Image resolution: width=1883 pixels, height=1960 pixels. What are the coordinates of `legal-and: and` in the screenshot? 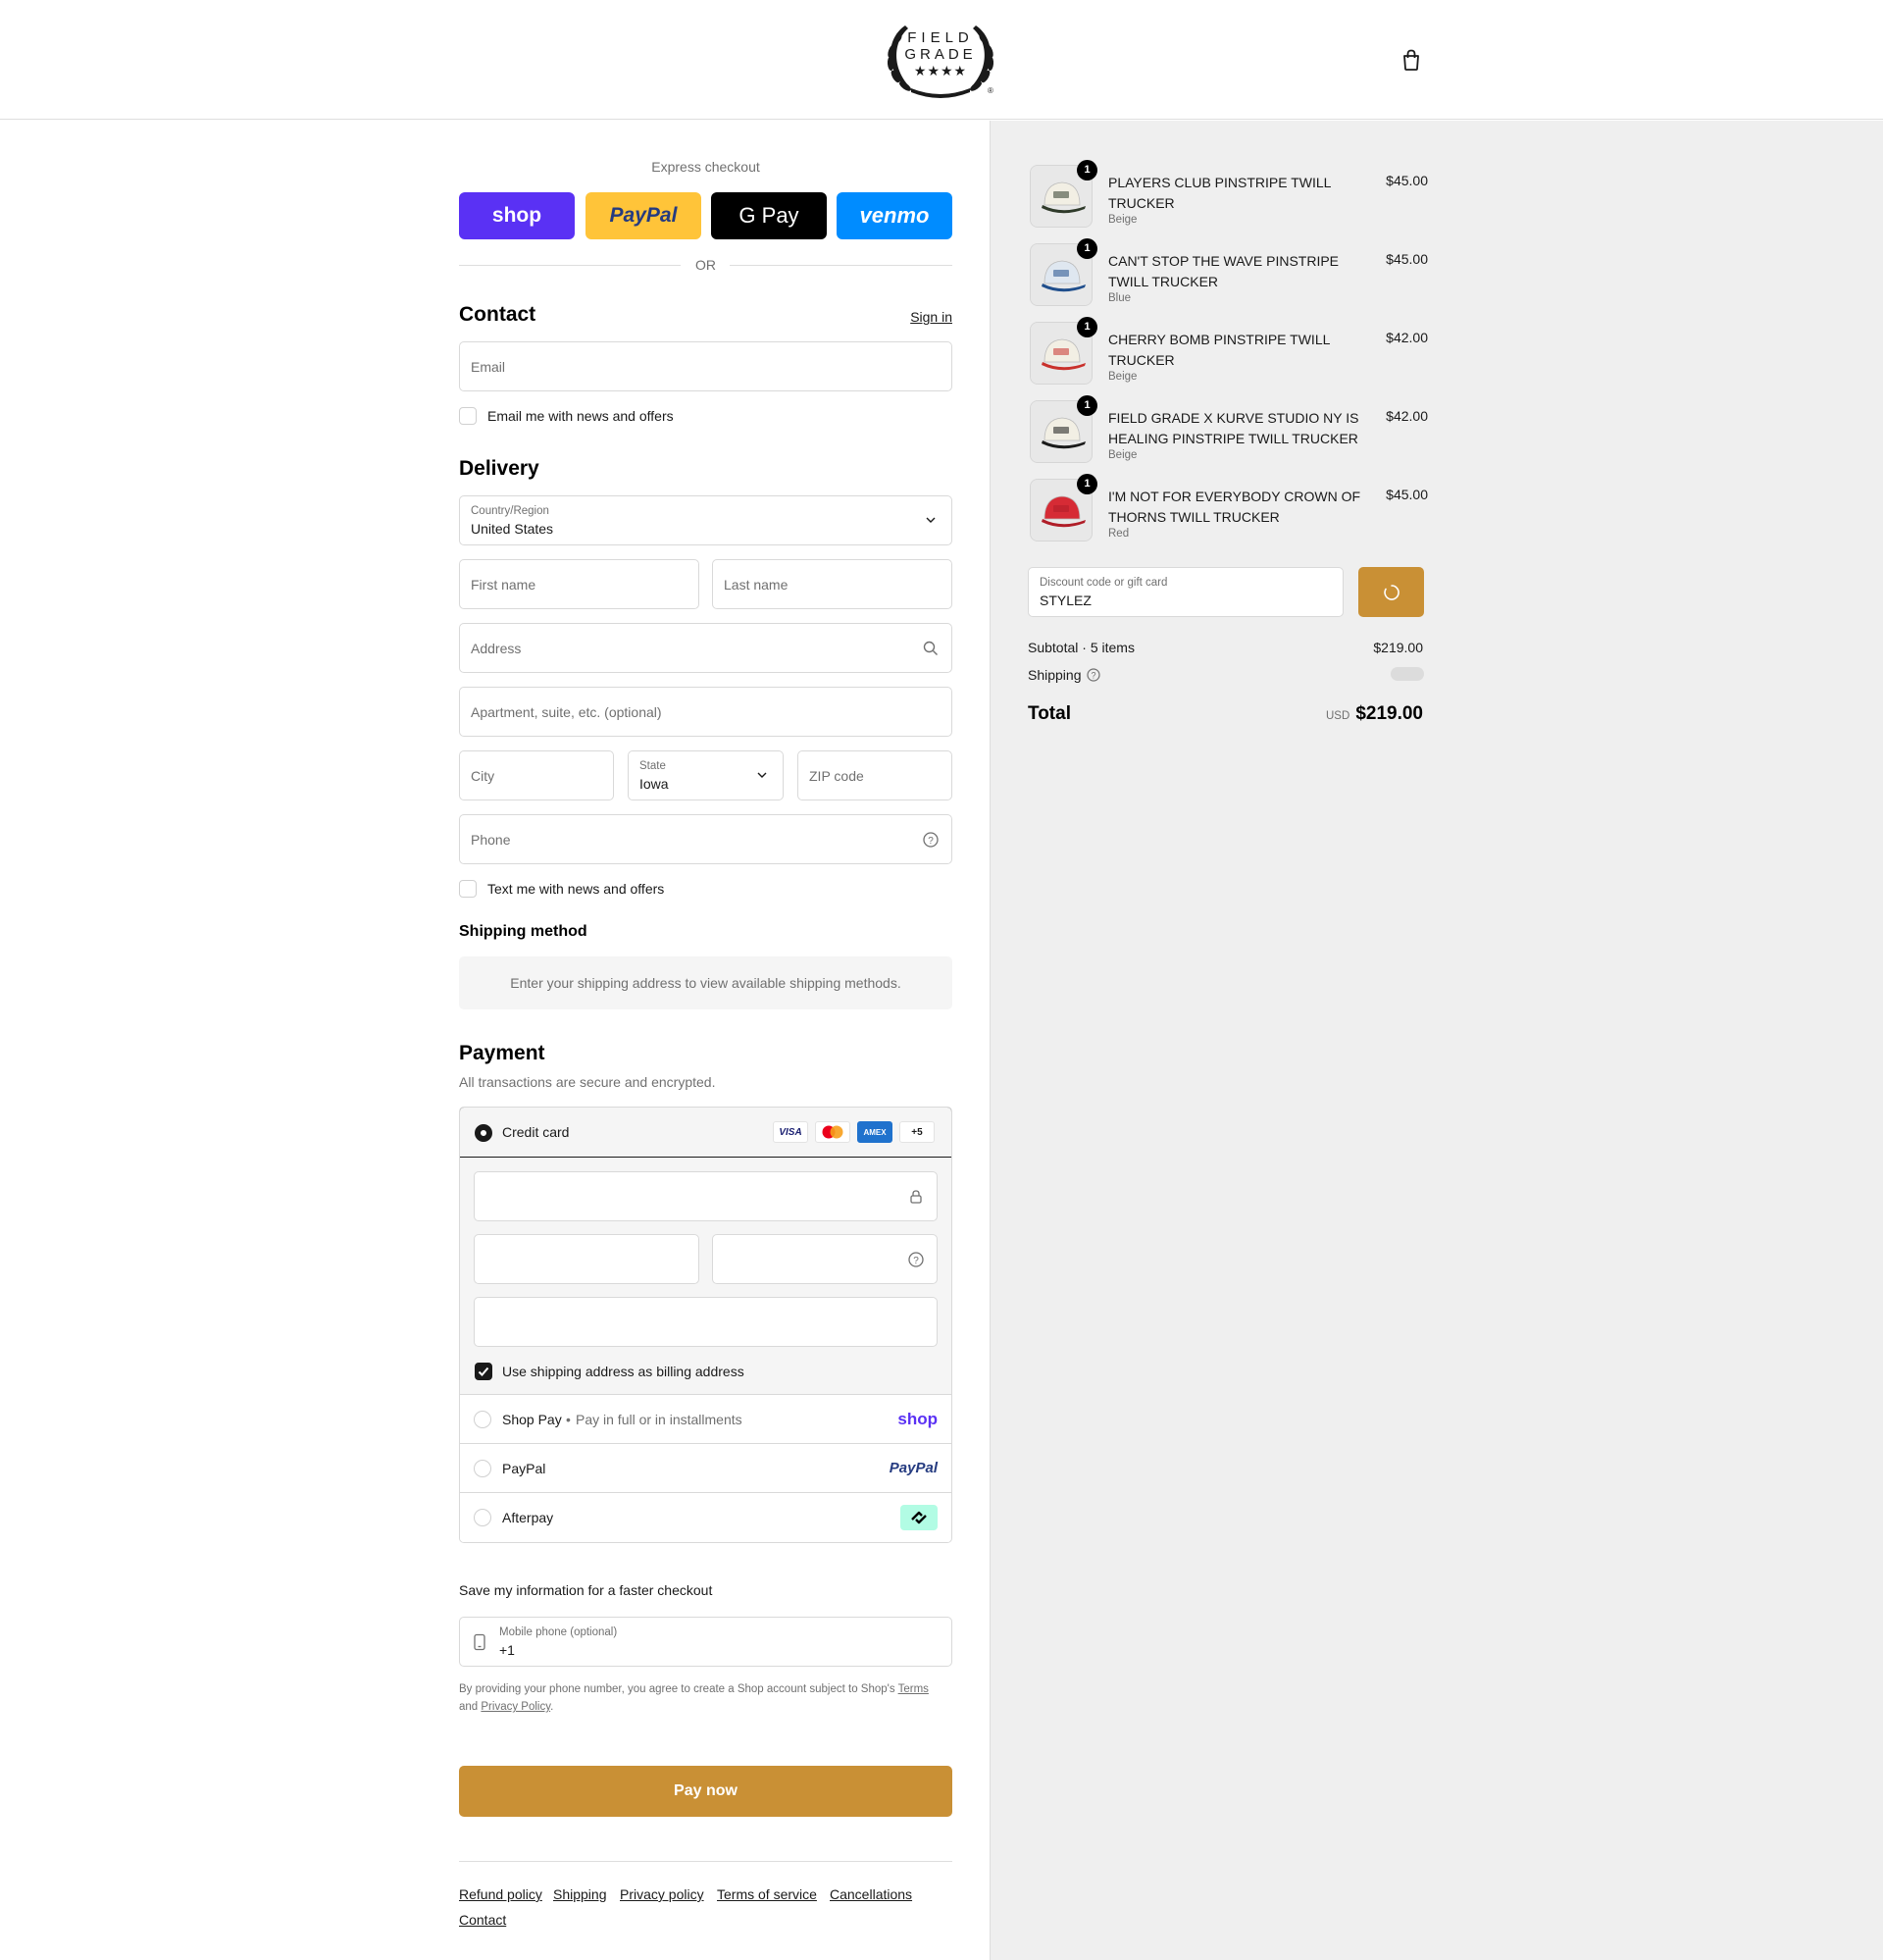 It's located at (469, 1707).